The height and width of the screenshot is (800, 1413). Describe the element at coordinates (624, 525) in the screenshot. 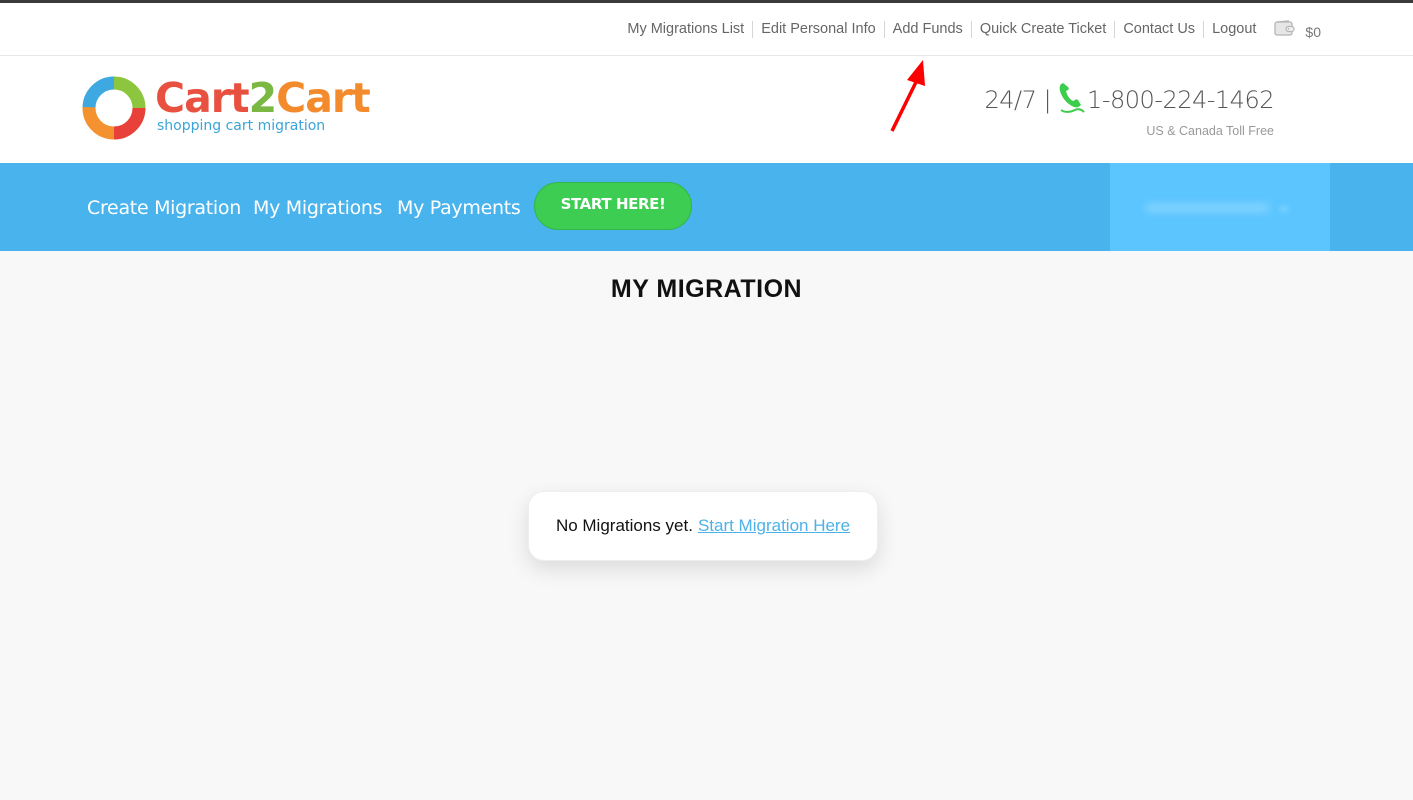

I see `empty-state-message: No Migrations yet.` at that location.